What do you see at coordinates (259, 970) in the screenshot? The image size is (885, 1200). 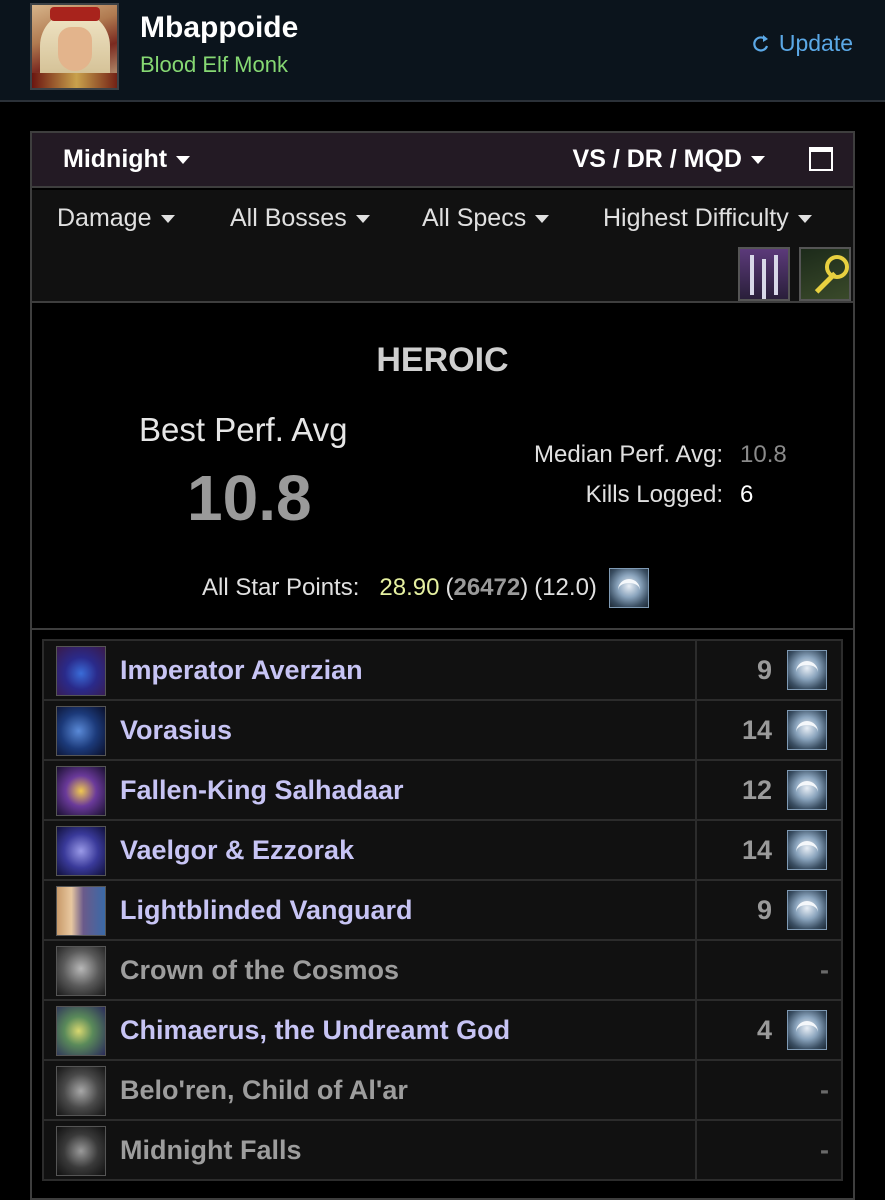 I see `boss-name: Crown of the Cosmos` at bounding box center [259, 970].